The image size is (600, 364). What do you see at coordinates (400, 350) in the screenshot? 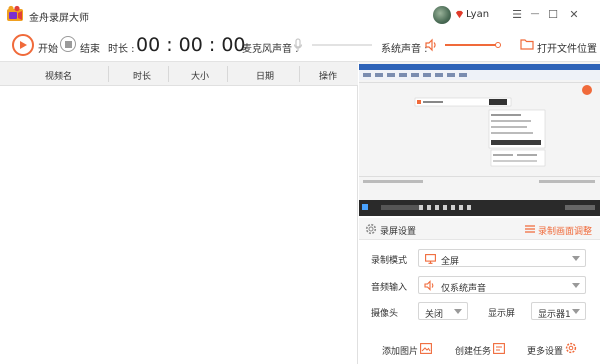
I see `add-image-button: 添加图片` at bounding box center [400, 350].